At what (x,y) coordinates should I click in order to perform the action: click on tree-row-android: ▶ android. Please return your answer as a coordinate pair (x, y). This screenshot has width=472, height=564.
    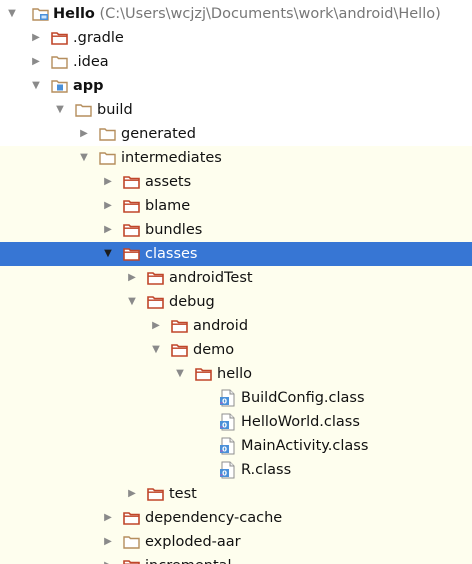
    Looking at the image, I should click on (236, 326).